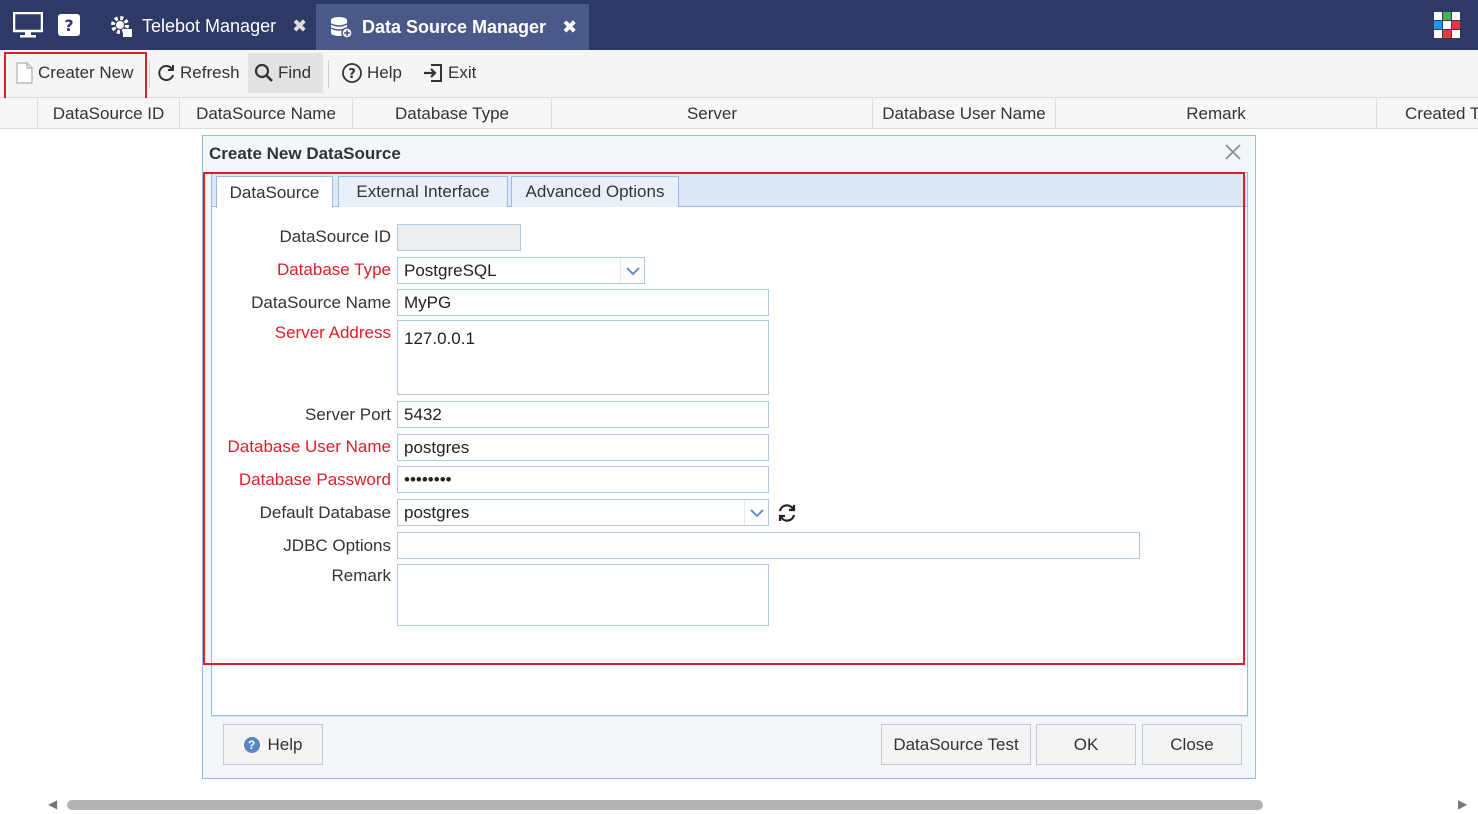  I want to click on tab-data-source-manager: Data Source Manager ✖, so click(453, 27).